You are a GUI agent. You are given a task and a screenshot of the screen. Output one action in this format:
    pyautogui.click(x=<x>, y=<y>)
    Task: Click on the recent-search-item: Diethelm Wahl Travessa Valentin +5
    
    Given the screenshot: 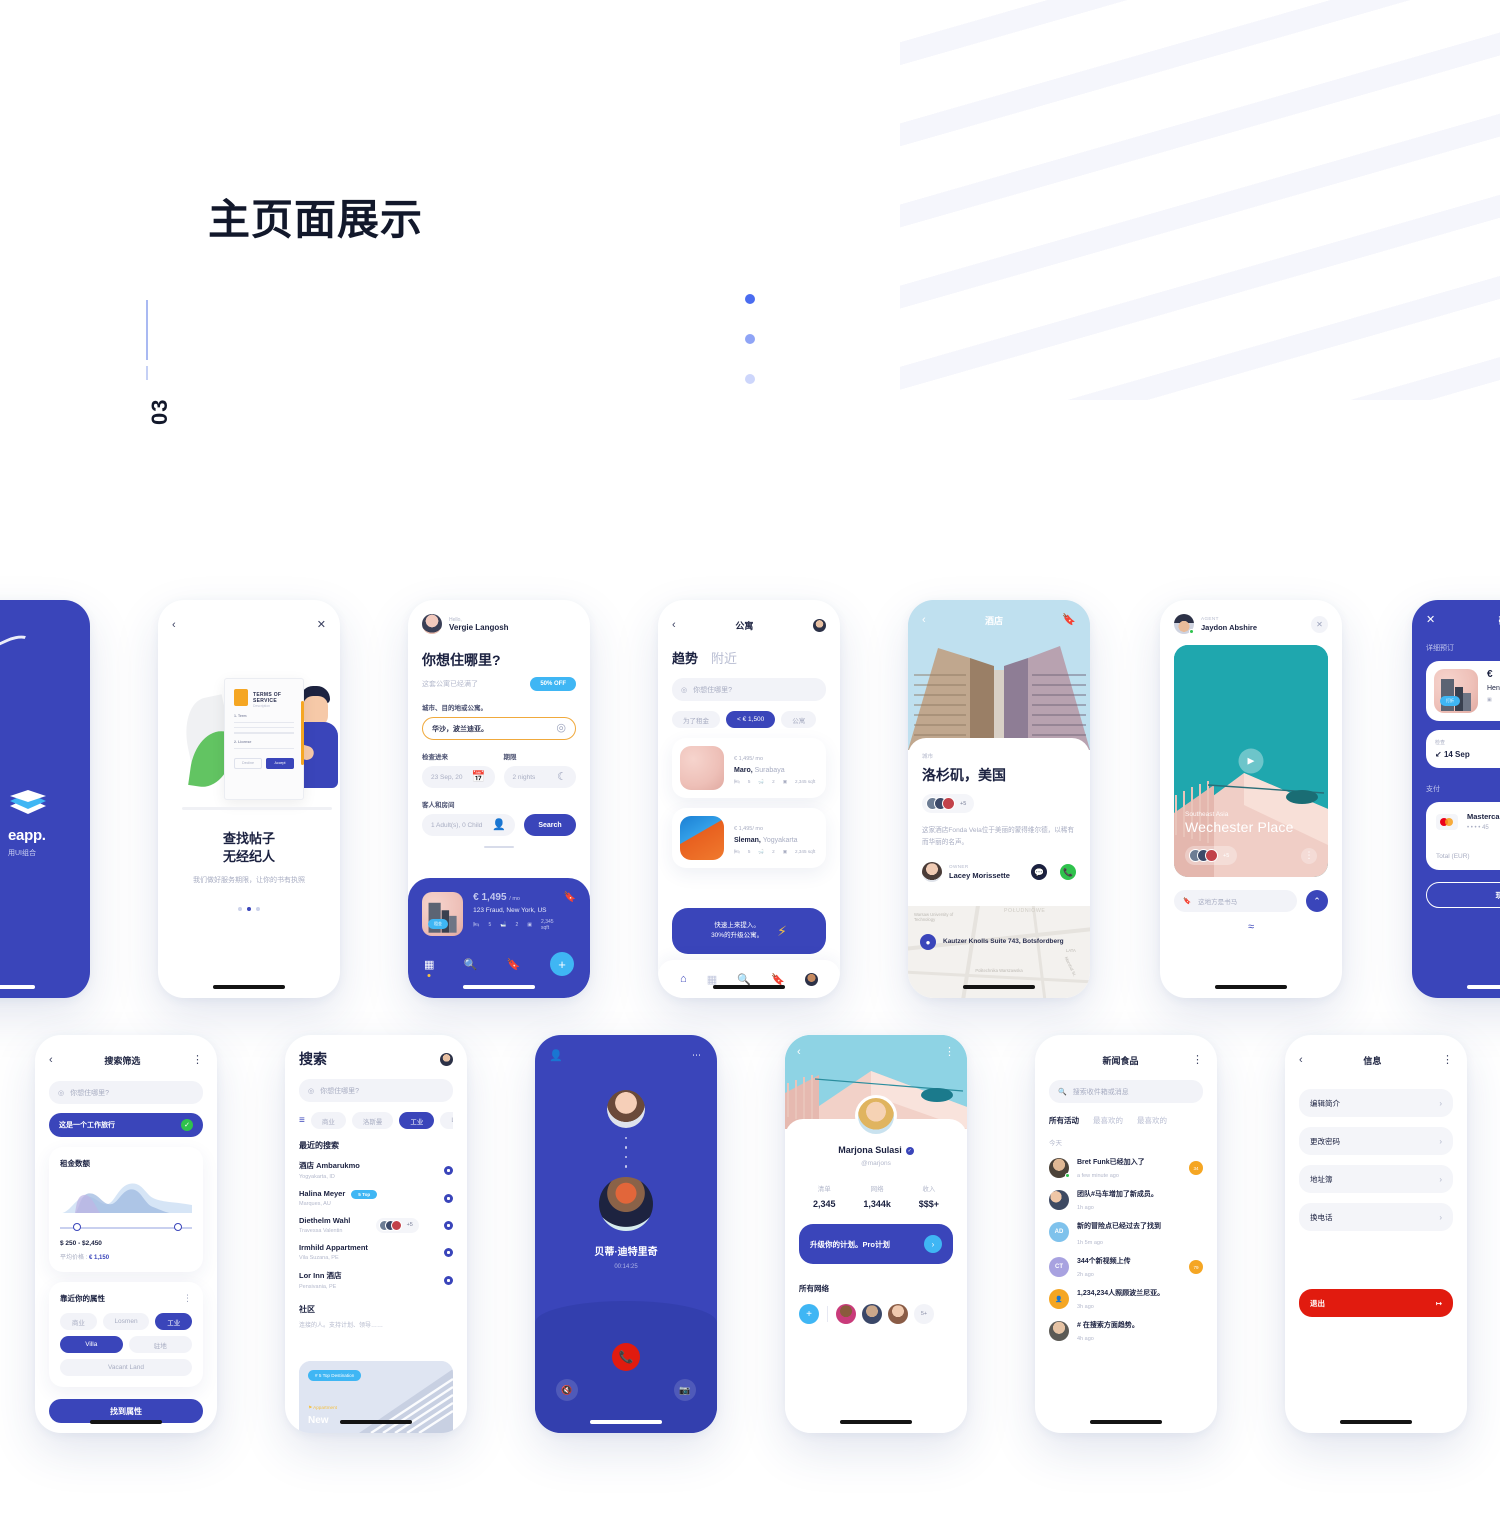 What is the action you would take?
    pyautogui.click(x=376, y=1225)
    